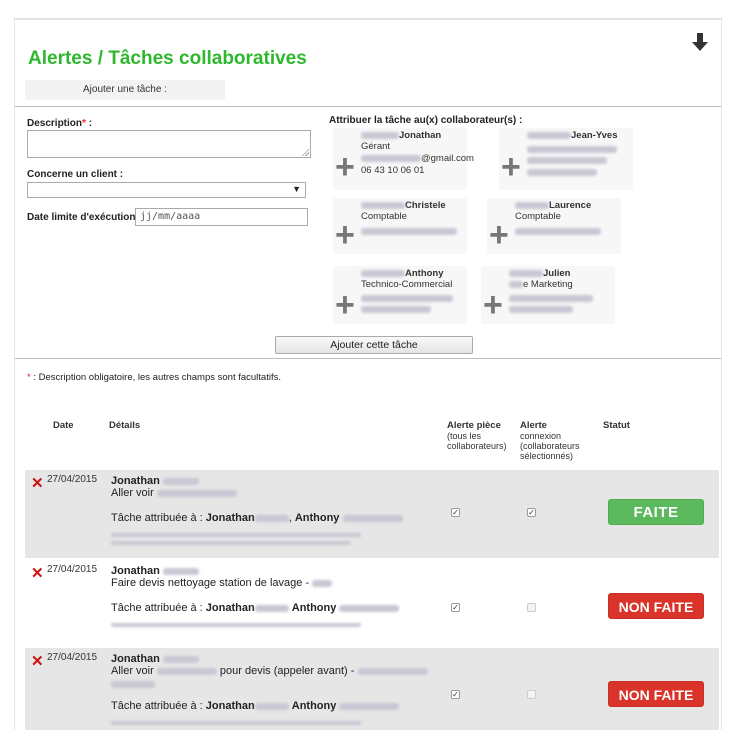 This screenshot has height=733, width=731. I want to click on col-header-date: Date, so click(63, 425).